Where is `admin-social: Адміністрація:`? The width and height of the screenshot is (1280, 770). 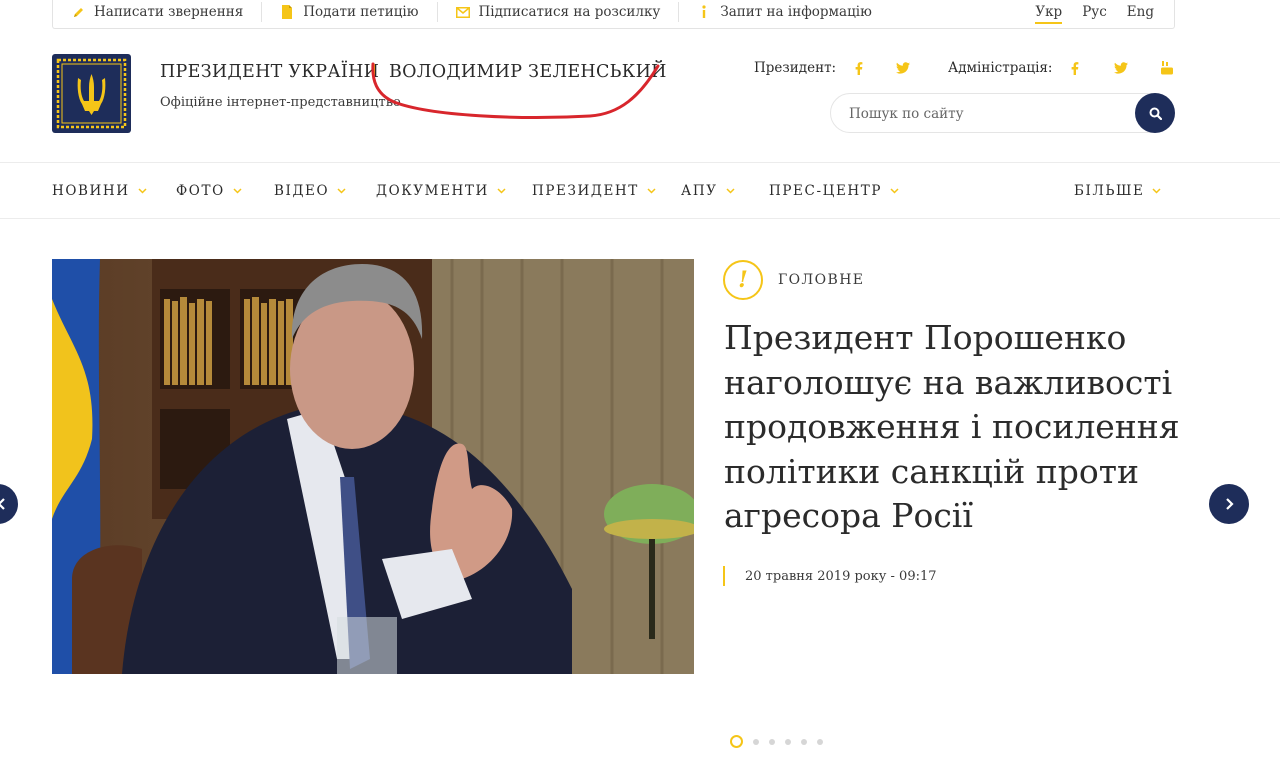 admin-social: Адміністрація: is located at coordinates (1061, 68).